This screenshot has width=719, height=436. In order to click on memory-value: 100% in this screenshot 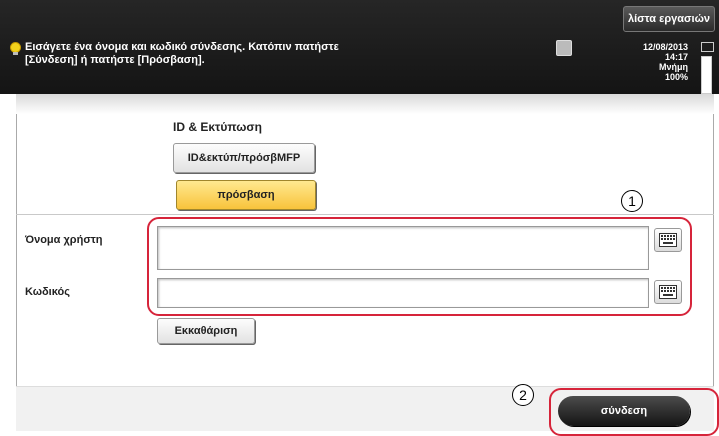, I will do `click(676, 77)`.